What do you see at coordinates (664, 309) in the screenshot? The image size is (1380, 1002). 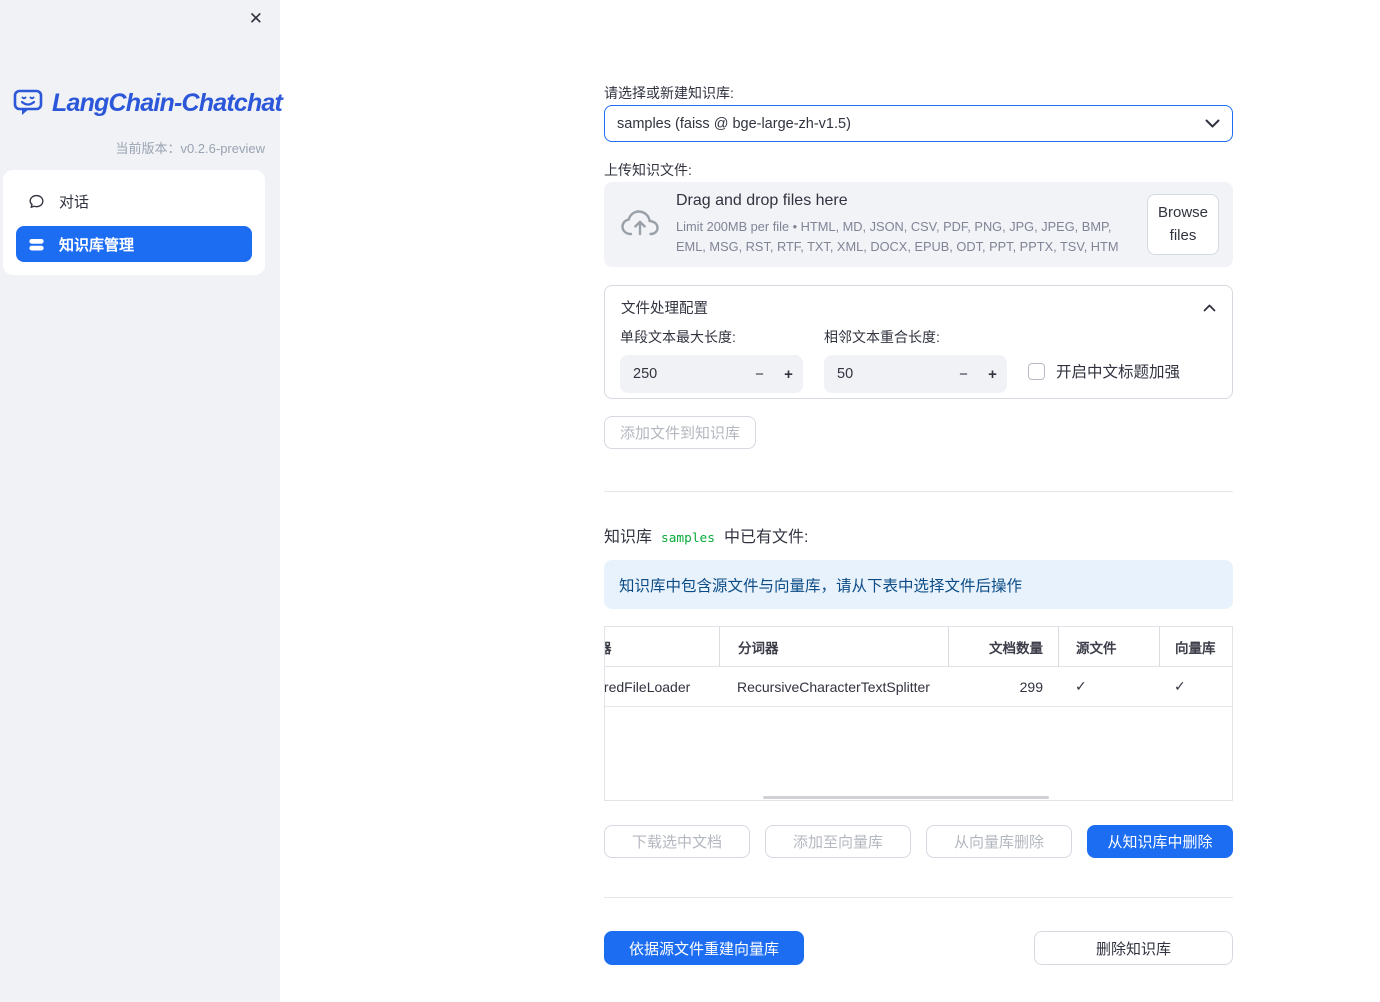 I see `expander-title: 文件处理配置` at bounding box center [664, 309].